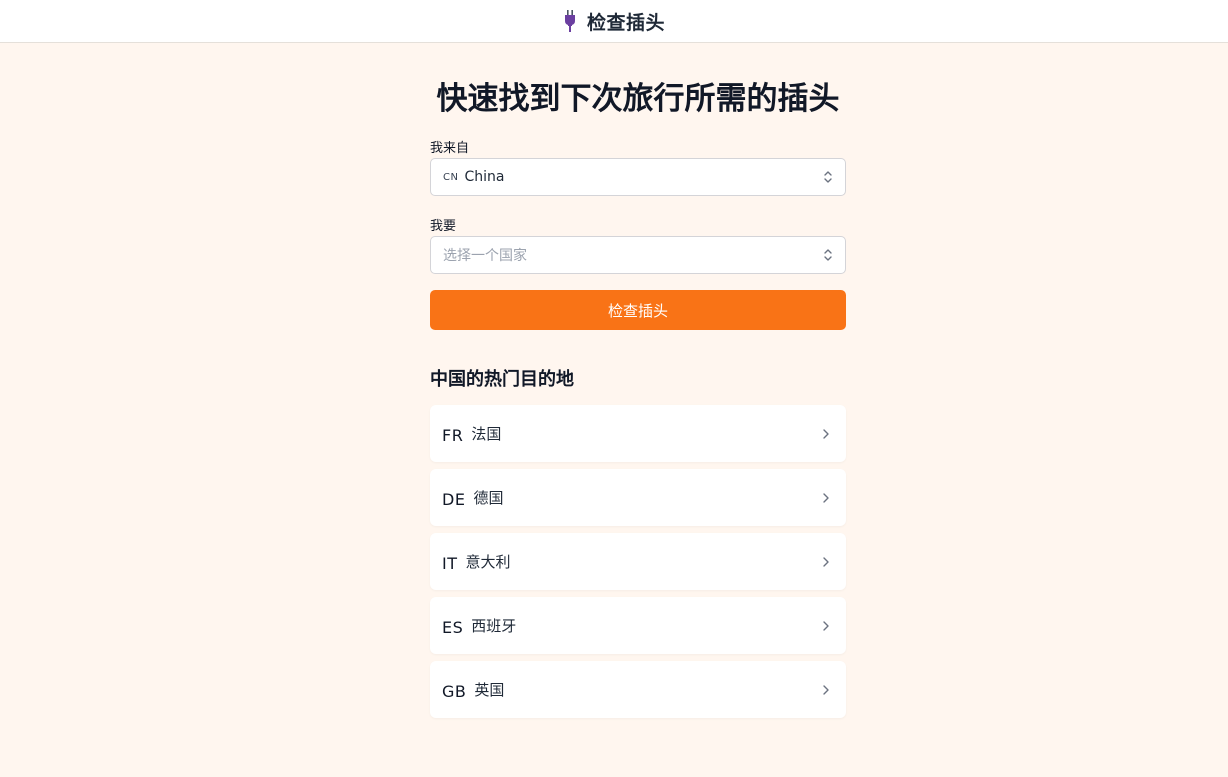 The height and width of the screenshot is (777, 1228). Describe the element at coordinates (638, 433) in the screenshot. I see `destination-item-fr: FR 法国` at that location.